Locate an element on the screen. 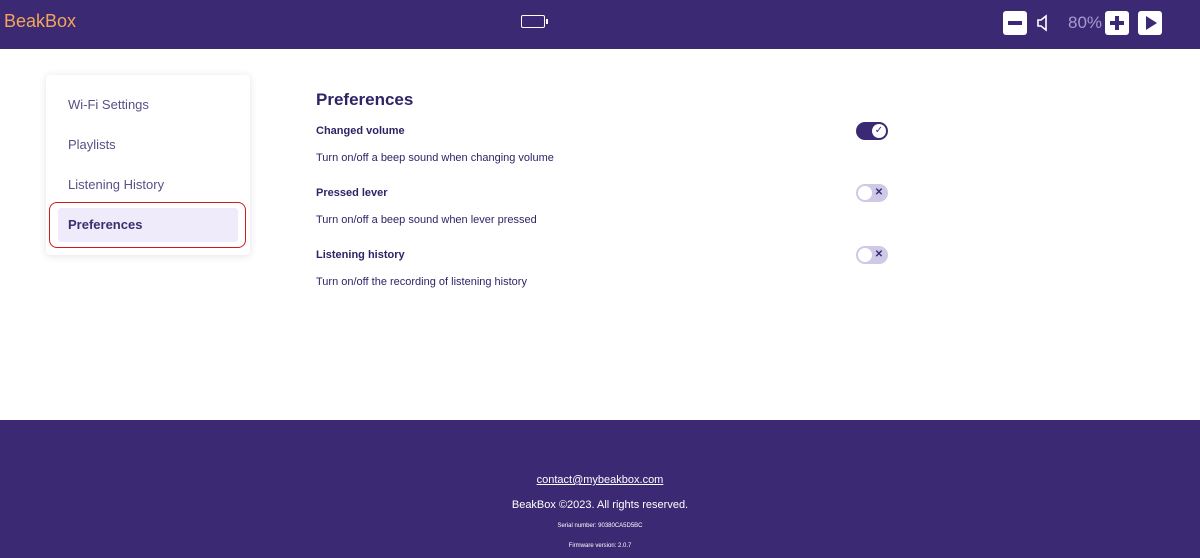 The width and height of the screenshot is (1200, 558). serial-number: Serial number: 90380CA5D5BC is located at coordinates (600, 526).